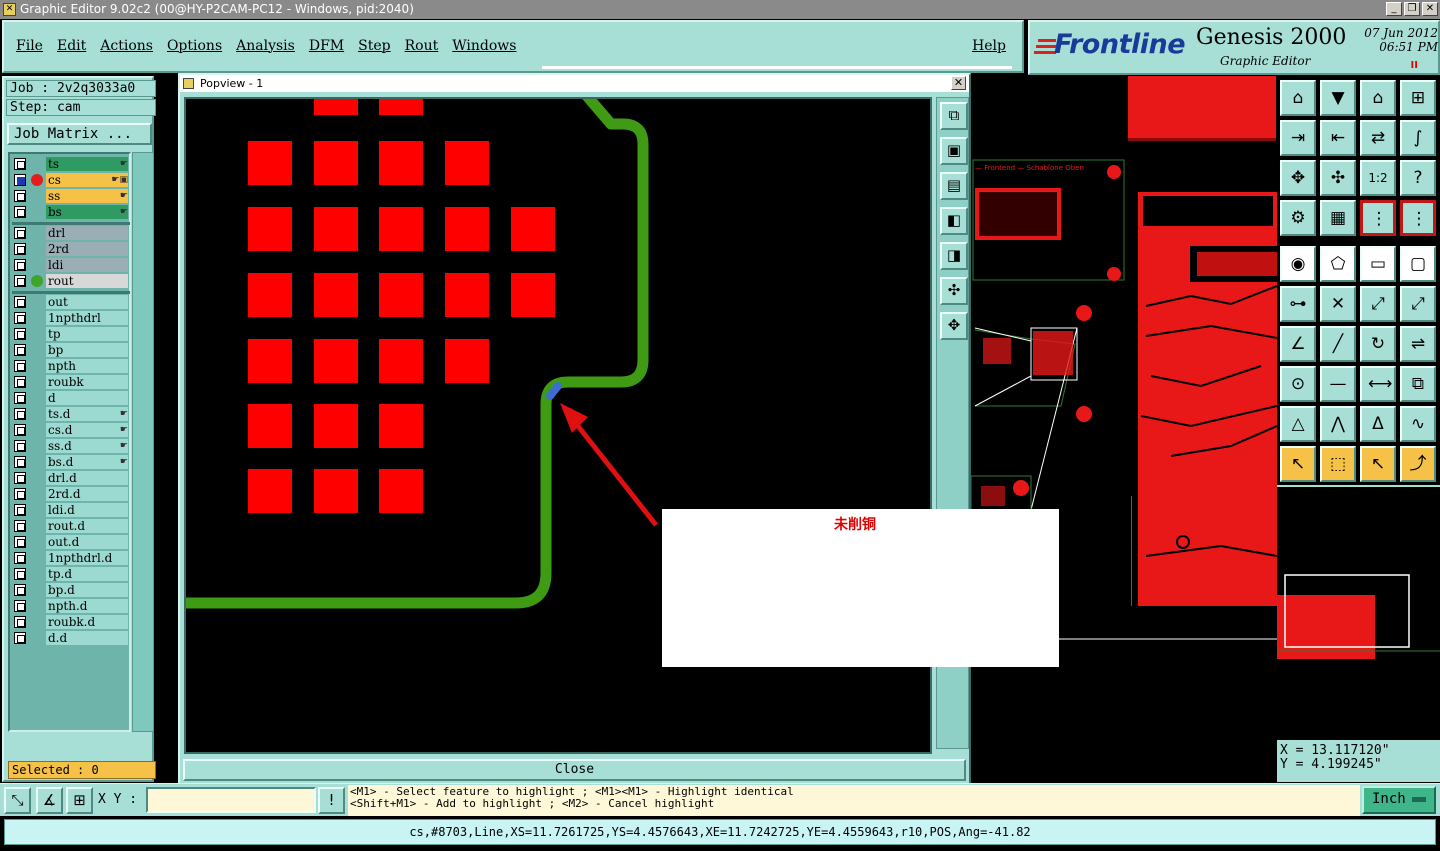 The width and height of the screenshot is (1440, 851). I want to click on pad-icon: ◉, so click(1298, 264).